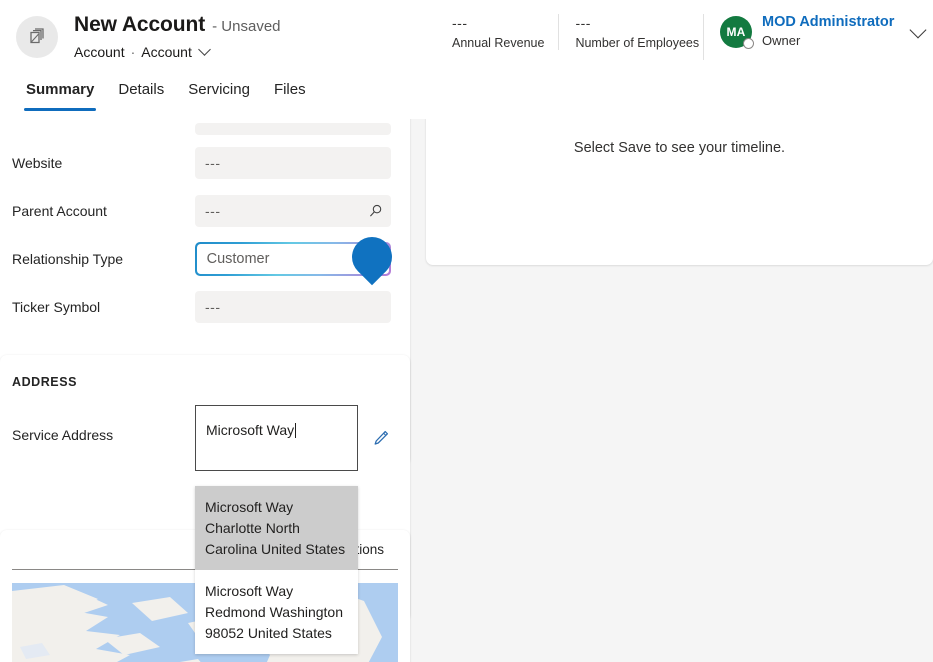 The image size is (933, 662). What do you see at coordinates (250, 430) in the screenshot?
I see `service-address-value: Microsoft Way` at bounding box center [250, 430].